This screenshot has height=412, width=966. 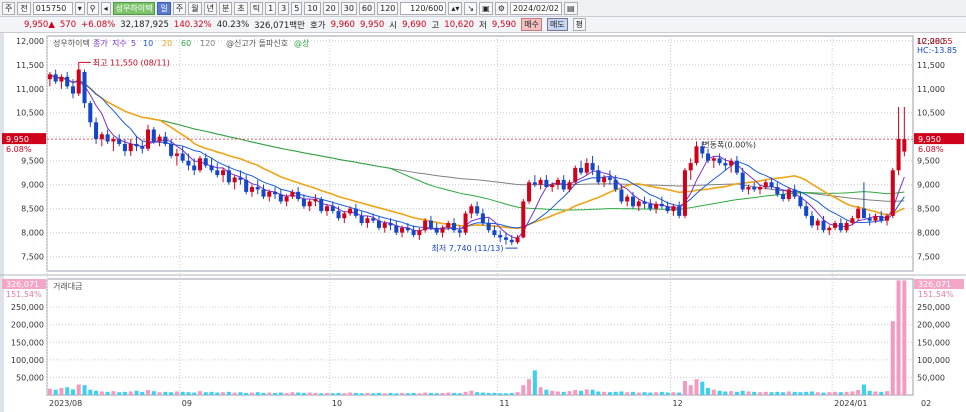 What do you see at coordinates (24, 294) in the screenshot?
I see `volume-top-rate-left: 151.54%` at bounding box center [24, 294].